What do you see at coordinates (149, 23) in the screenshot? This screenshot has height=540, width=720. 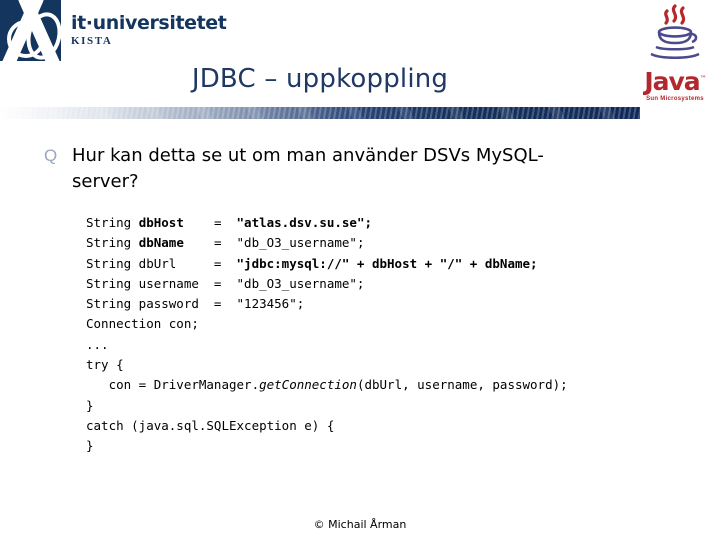 I see `itu-logo-name: it·universitetet` at bounding box center [149, 23].